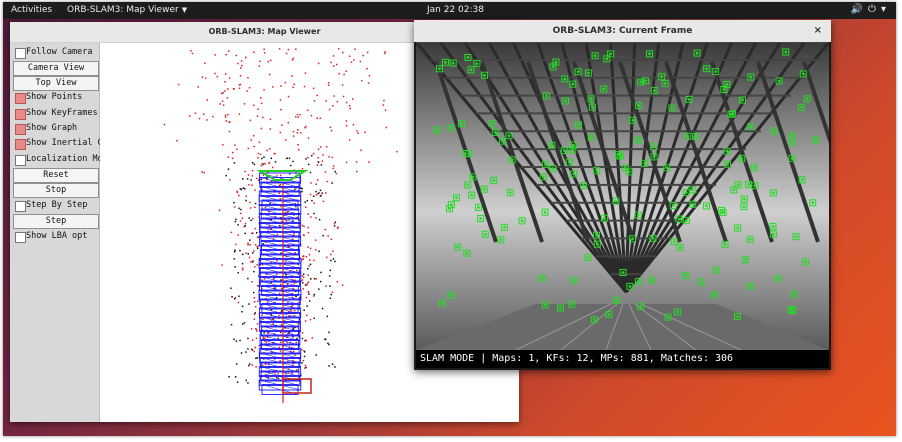 Image resolution: width=902 pixels, height=442 pixels. Describe the element at coordinates (55, 113) in the screenshot. I see `checkbox-show-keyframes: Show KeyFrames` at that location.